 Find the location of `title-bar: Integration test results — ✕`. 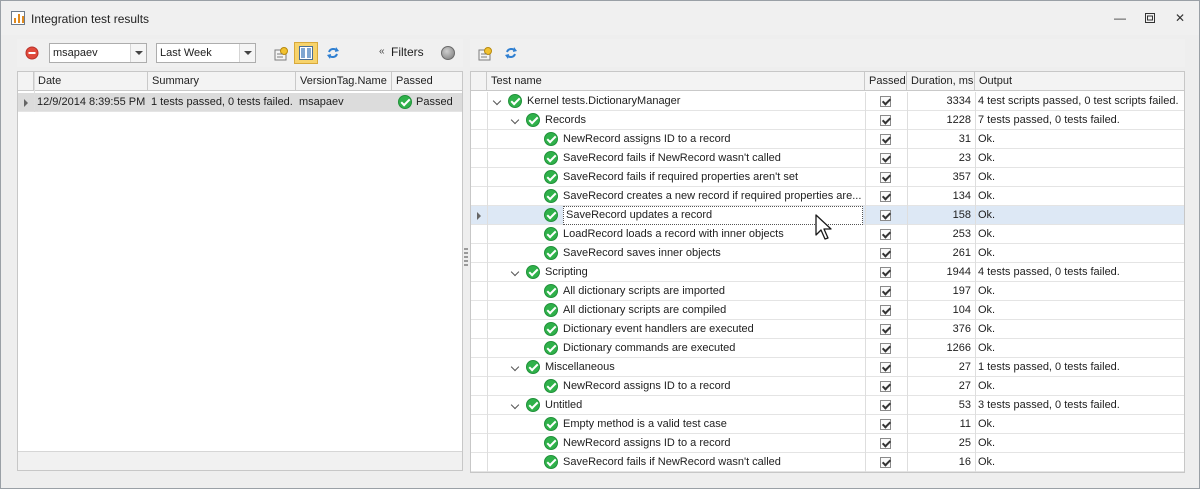

title-bar: Integration test results — ✕ is located at coordinates (600, 18).